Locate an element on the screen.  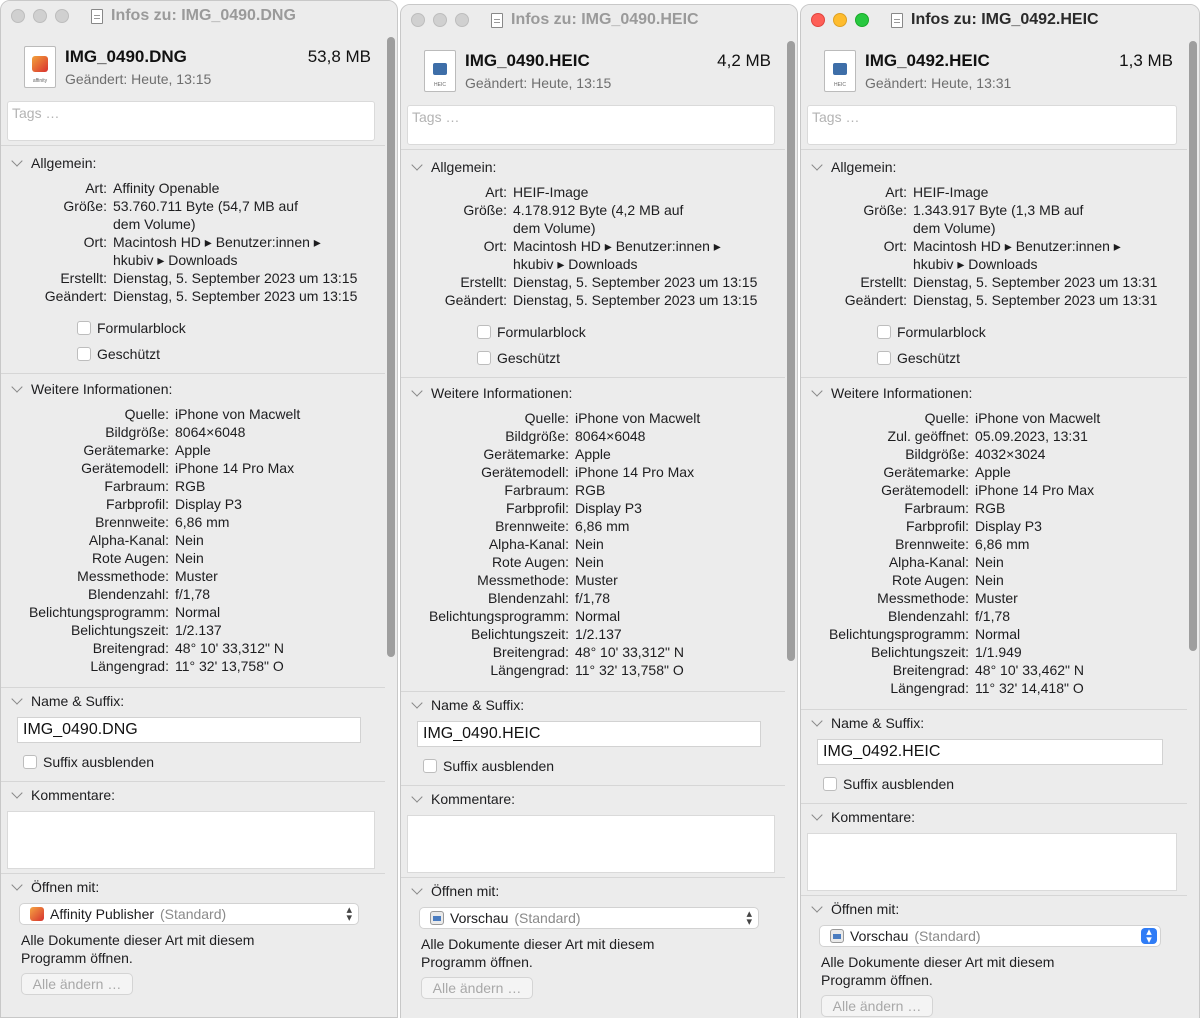
hide-suffix-label: Suffix ausblenden is located at coordinates (499, 766).